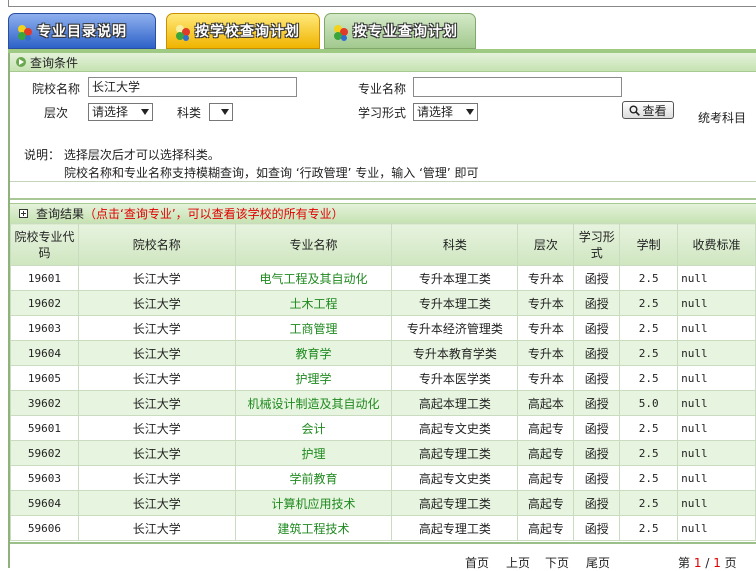 The width and height of the screenshot is (756, 571). I want to click on query-section-header: 查询条件, so click(383, 62).